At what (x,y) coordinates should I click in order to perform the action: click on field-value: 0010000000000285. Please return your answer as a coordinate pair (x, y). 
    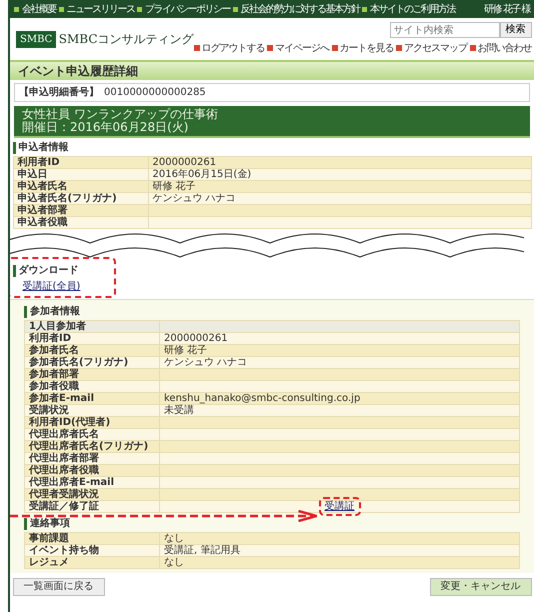
    Looking at the image, I should click on (155, 93).